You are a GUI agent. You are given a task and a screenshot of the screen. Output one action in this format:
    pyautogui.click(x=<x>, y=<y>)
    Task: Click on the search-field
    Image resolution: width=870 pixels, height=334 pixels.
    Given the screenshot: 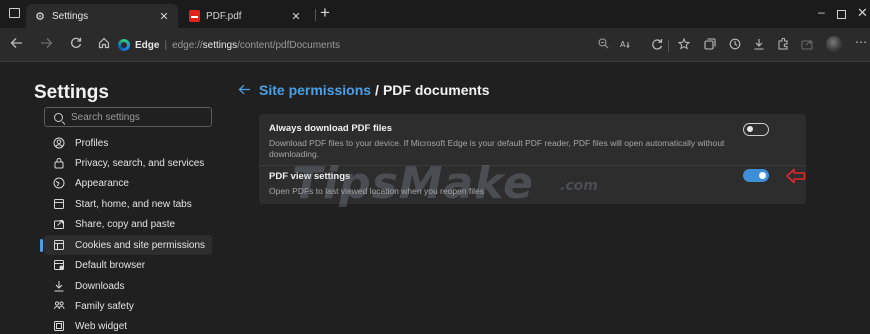 What is the action you would take?
    pyautogui.click(x=128, y=117)
    